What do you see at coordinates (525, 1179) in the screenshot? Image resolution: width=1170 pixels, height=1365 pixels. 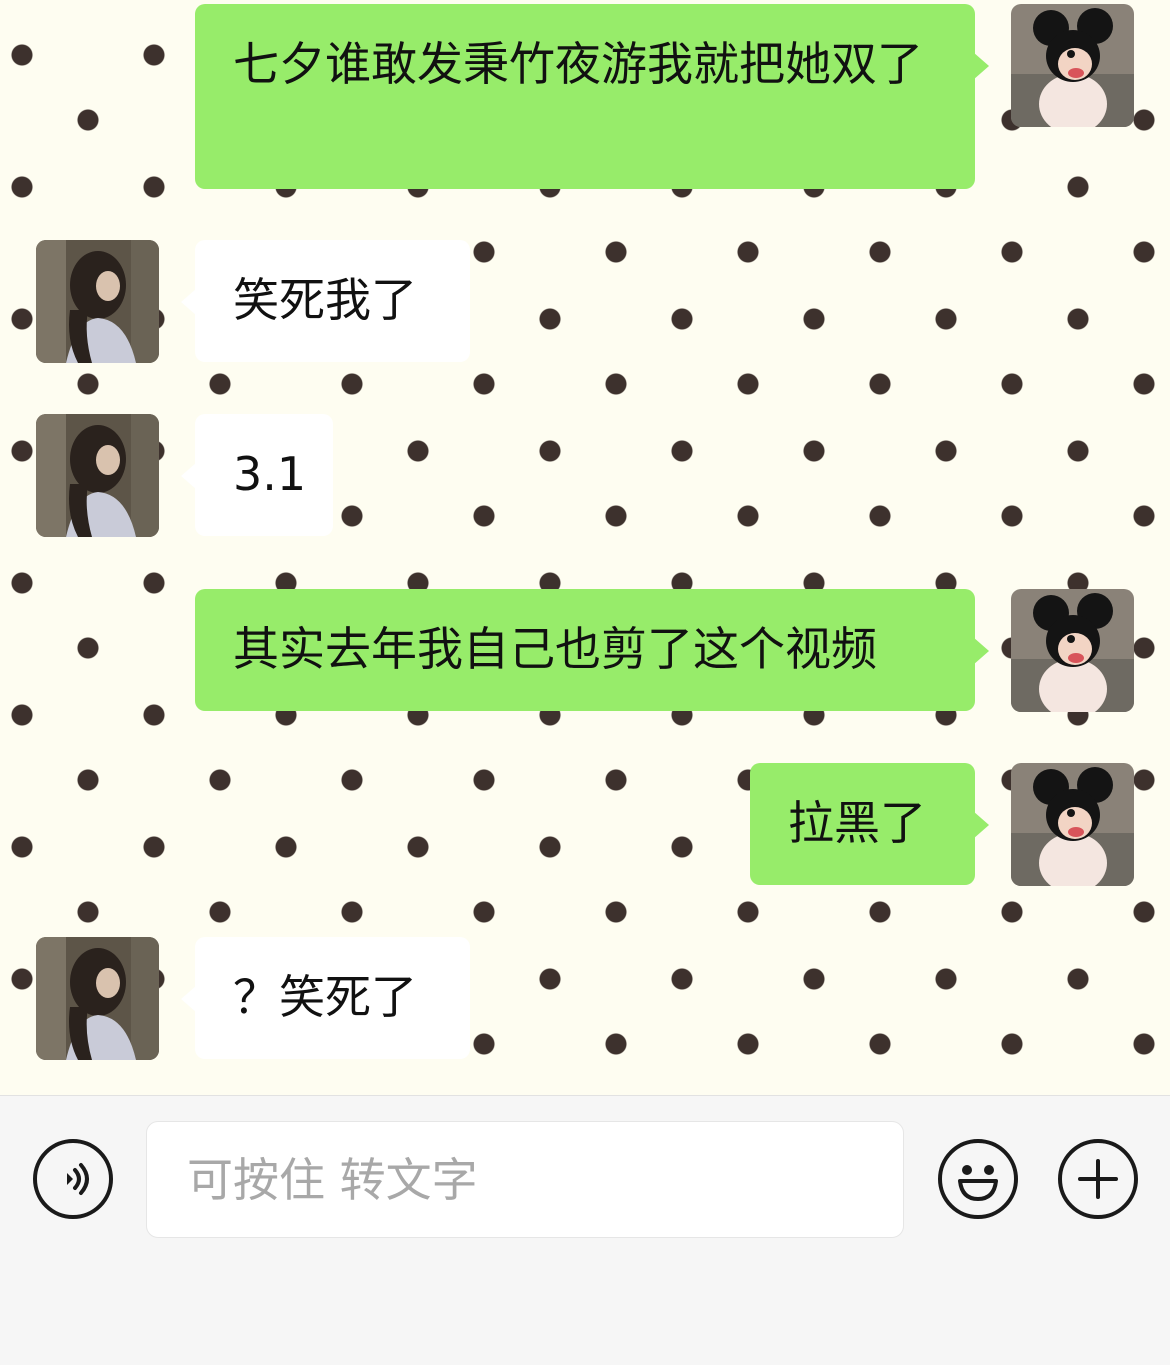 I see `message-input` at bounding box center [525, 1179].